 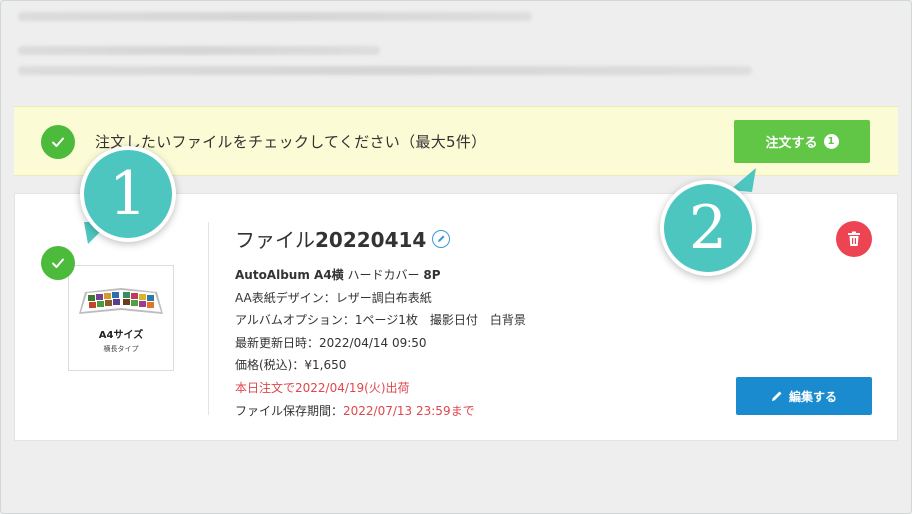 What do you see at coordinates (331, 342) in the screenshot?
I see `updated-time: 最新更新日時：2022/04/14 09:50` at bounding box center [331, 342].